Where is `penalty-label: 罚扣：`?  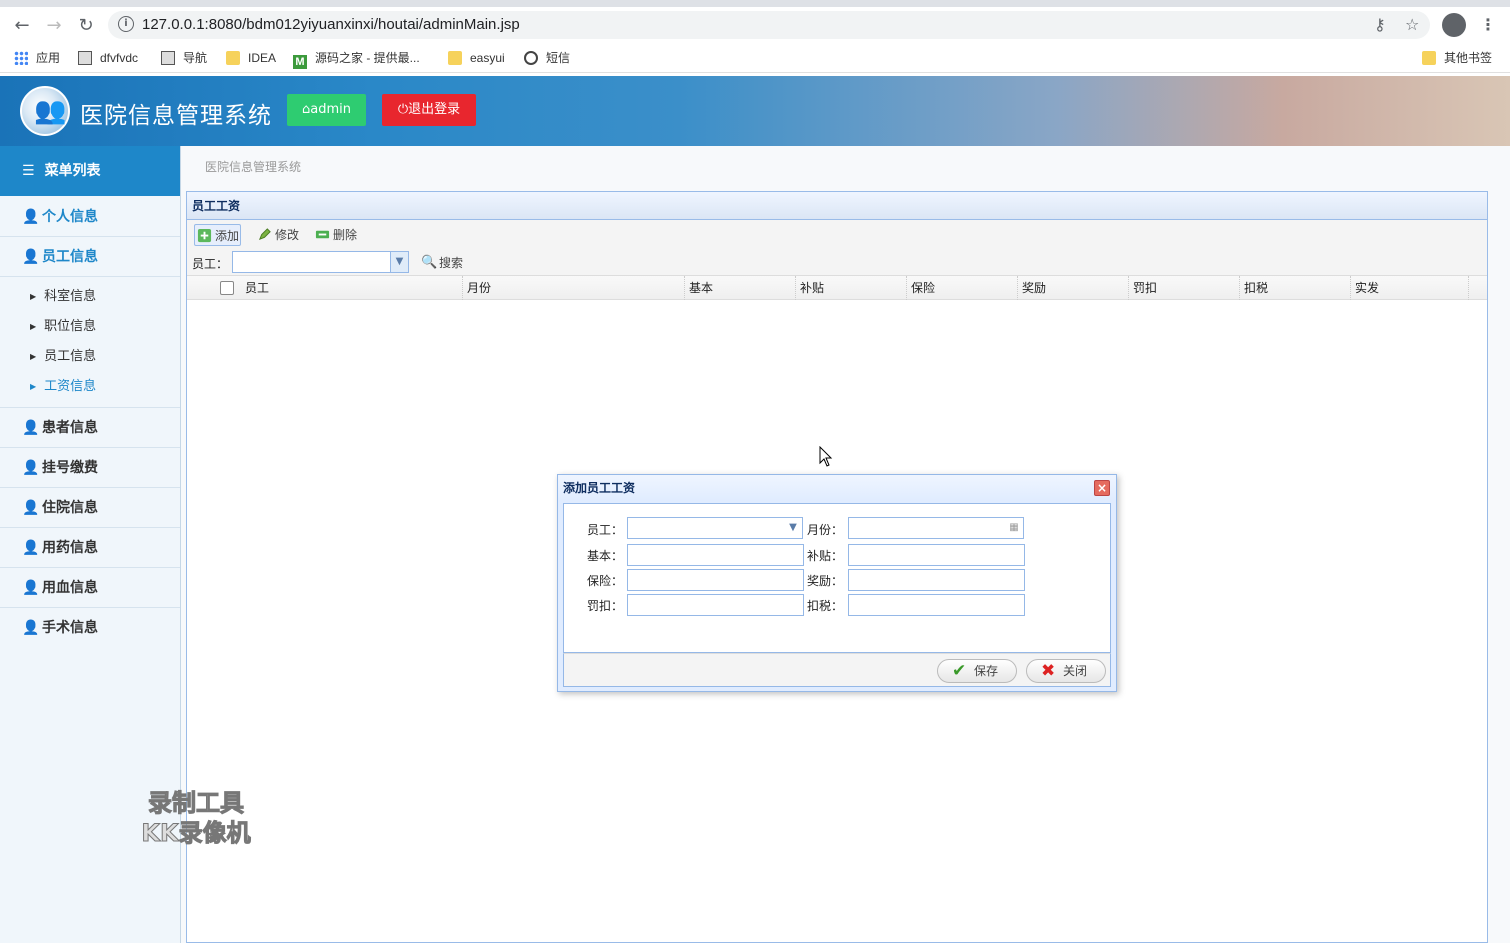
penalty-label: 罚扣： is located at coordinates (605, 606).